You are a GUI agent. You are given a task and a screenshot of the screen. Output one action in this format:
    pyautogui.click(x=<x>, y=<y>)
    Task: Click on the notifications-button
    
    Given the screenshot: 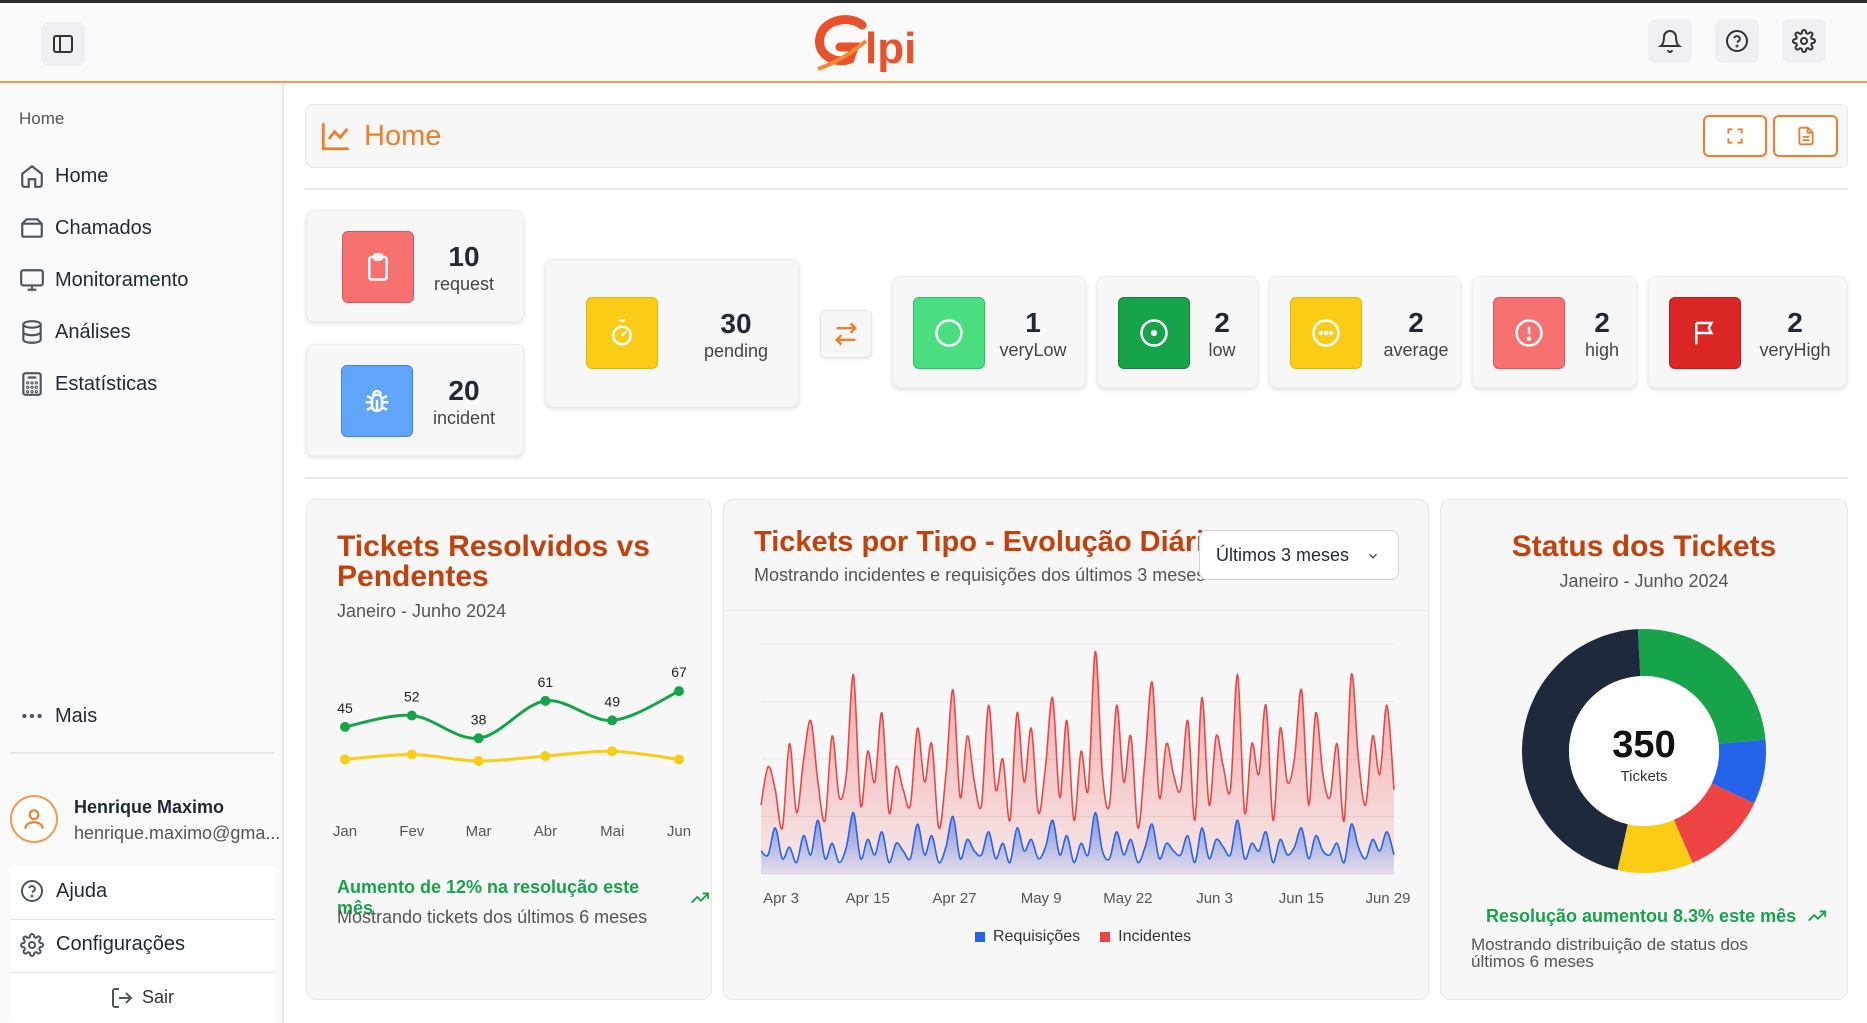 What is the action you would take?
    pyautogui.click(x=1670, y=41)
    